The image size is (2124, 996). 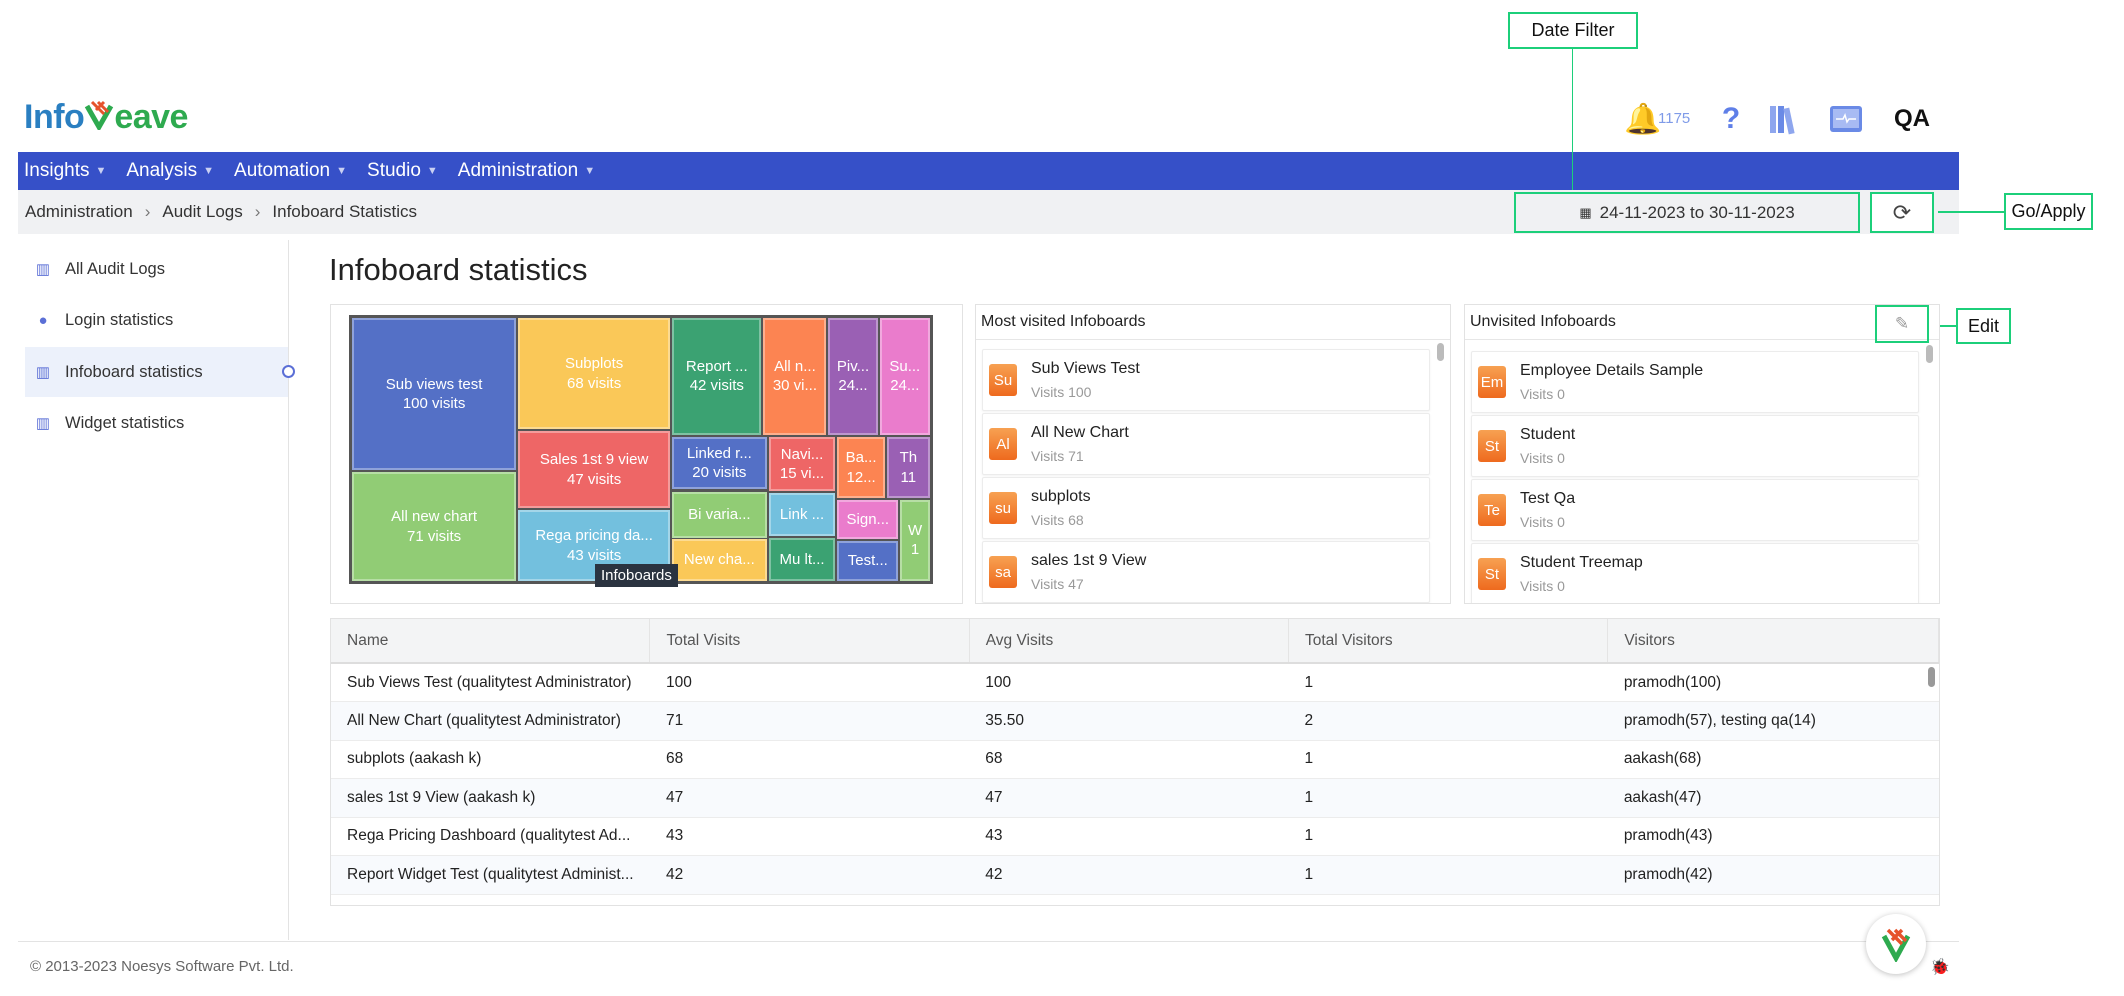 I want to click on nav-administration: Administration ▼, so click(x=526, y=171).